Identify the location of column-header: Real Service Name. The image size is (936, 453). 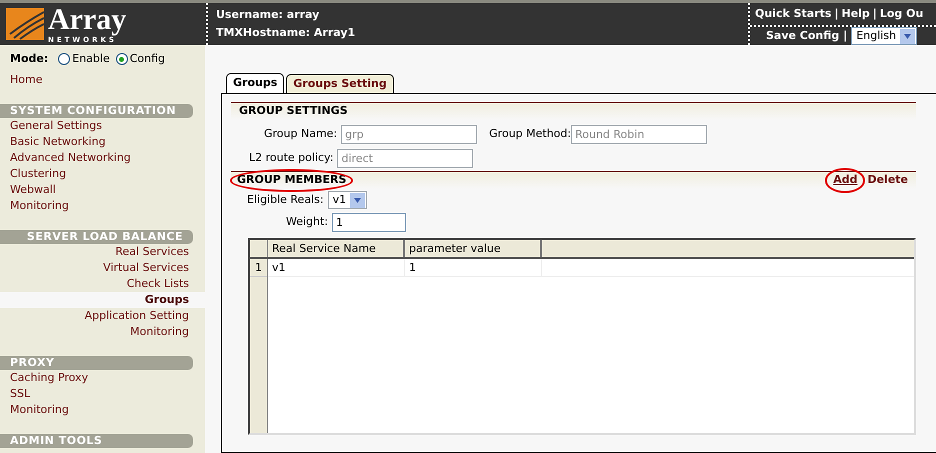
(336, 248).